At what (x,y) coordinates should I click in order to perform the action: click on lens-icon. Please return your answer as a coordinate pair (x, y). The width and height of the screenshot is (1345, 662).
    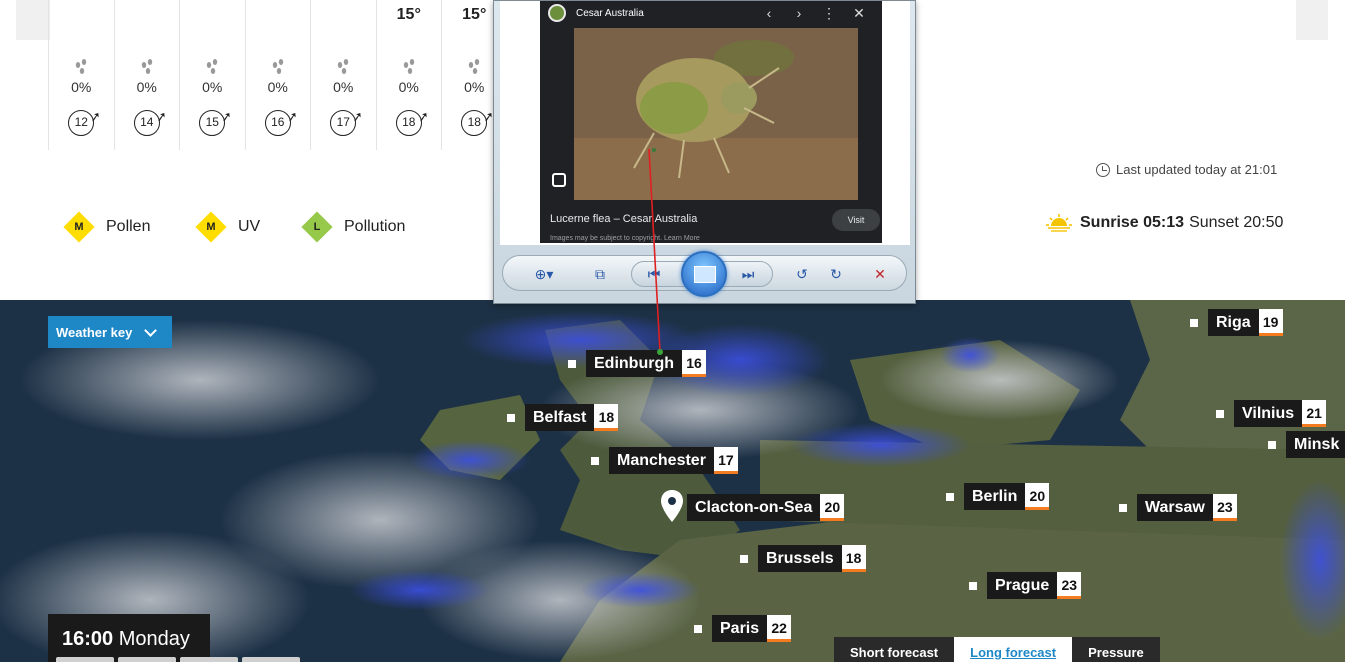
    Looking at the image, I should click on (559, 180).